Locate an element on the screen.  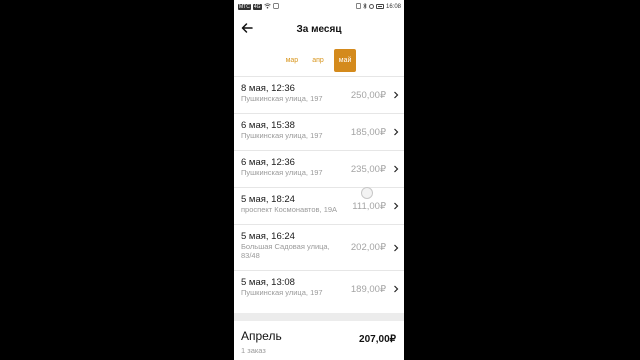
app-header: За месяц is located at coordinates (319, 29).